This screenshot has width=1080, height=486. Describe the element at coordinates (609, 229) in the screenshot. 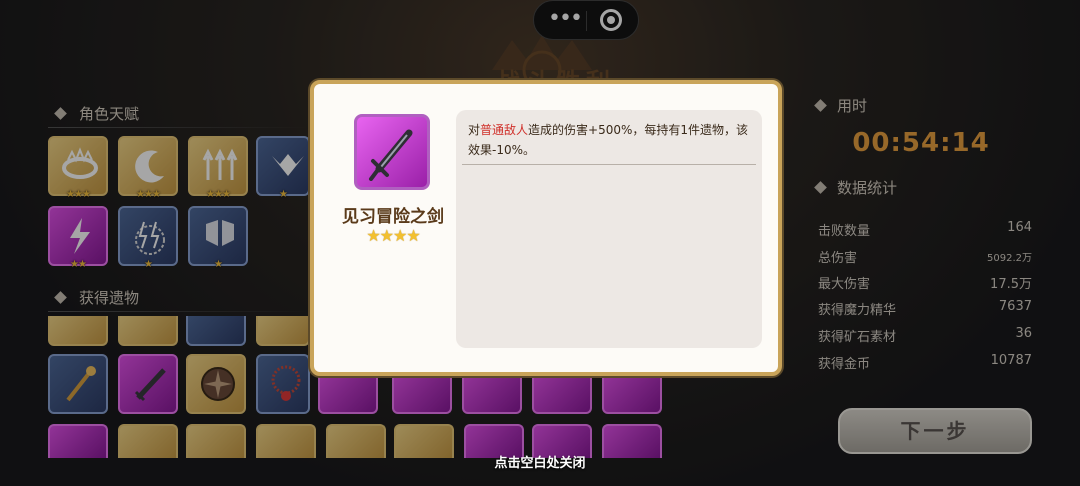

I see `relic-description-box: 对普通敌人造成的伤害+500%，每持有1件遗物，该效果-10%。` at that location.